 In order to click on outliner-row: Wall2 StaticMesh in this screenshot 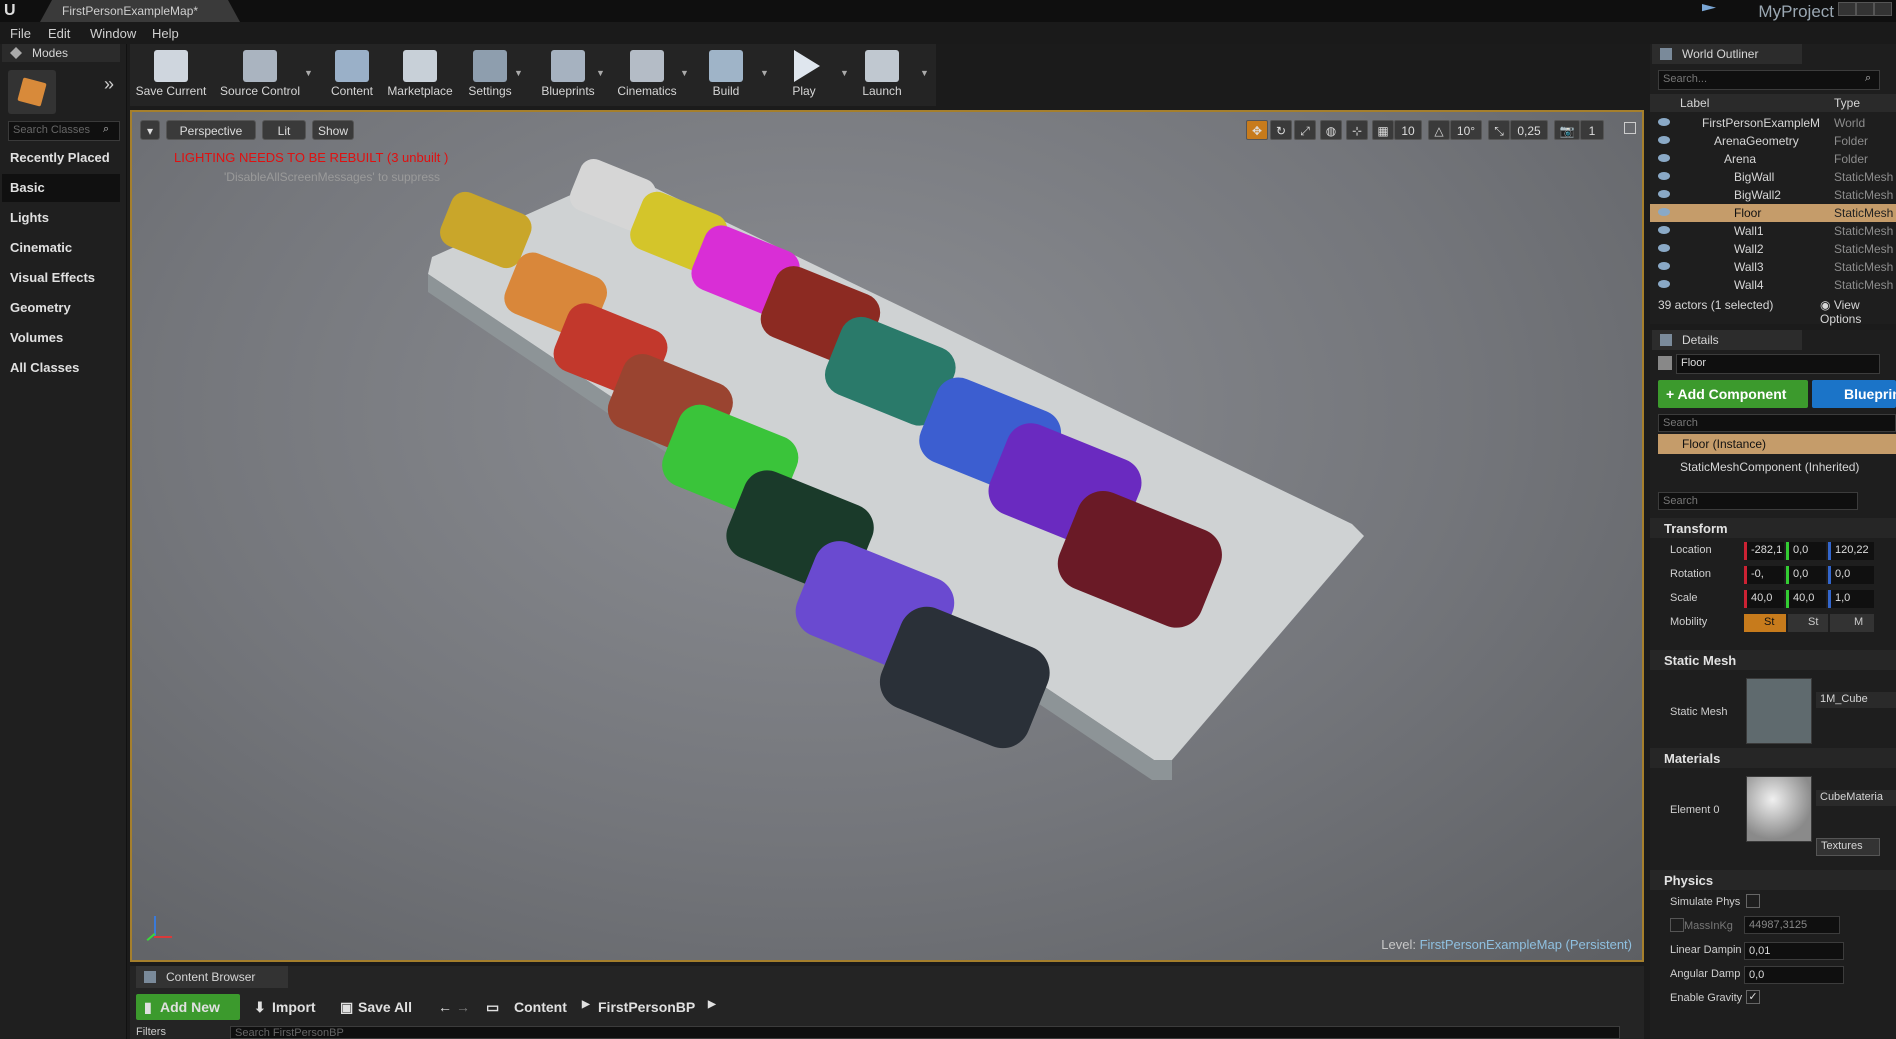, I will do `click(1773, 249)`.